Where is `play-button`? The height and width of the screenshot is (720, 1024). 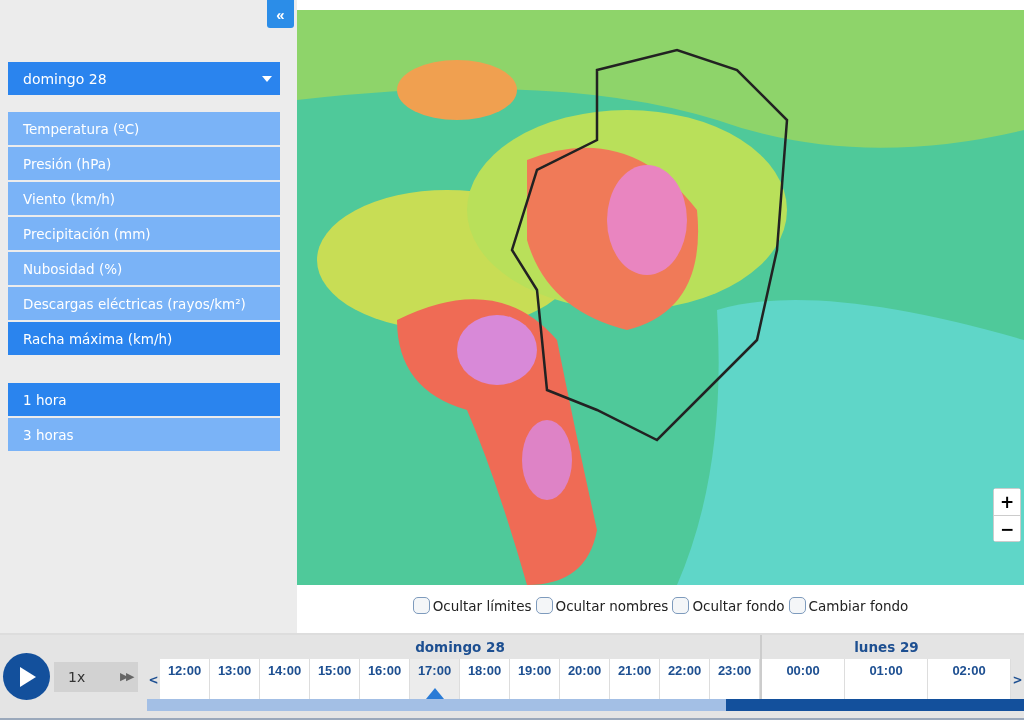 play-button is located at coordinates (26, 676).